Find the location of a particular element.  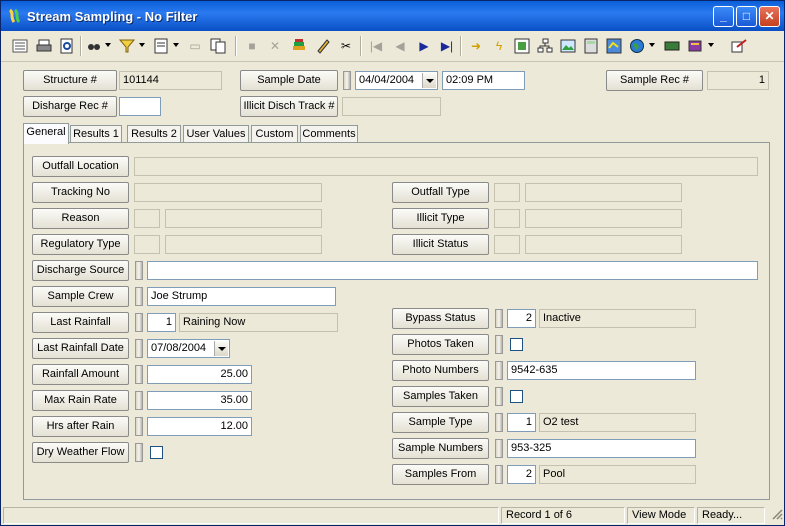

last-record-icon: ▶| is located at coordinates (447, 46).